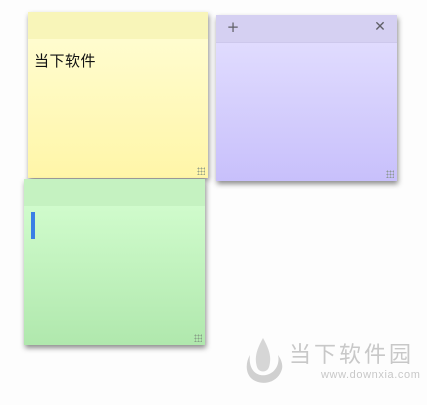 This screenshot has width=427, height=405. I want to click on watermark-title: 当下软件园, so click(352, 355).